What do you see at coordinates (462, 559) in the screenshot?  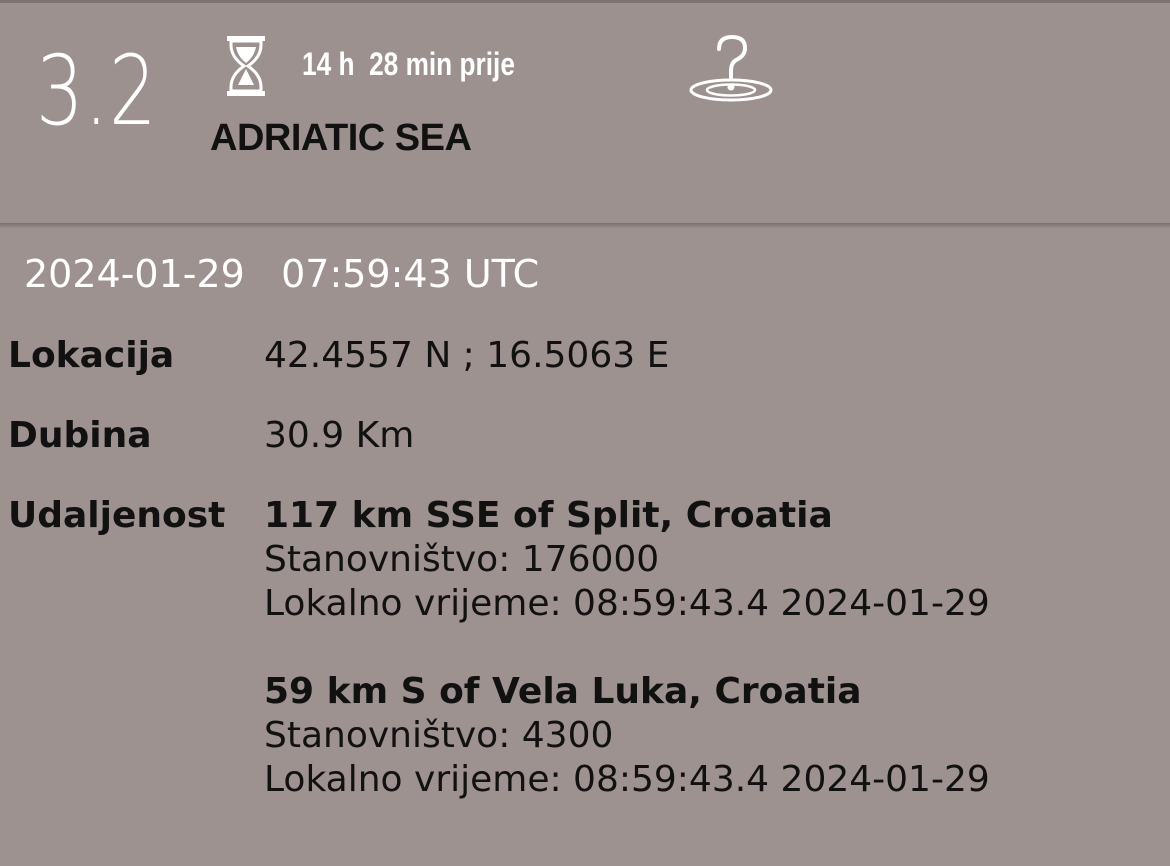 I see `distance-population: Stanovništvo: 176000` at bounding box center [462, 559].